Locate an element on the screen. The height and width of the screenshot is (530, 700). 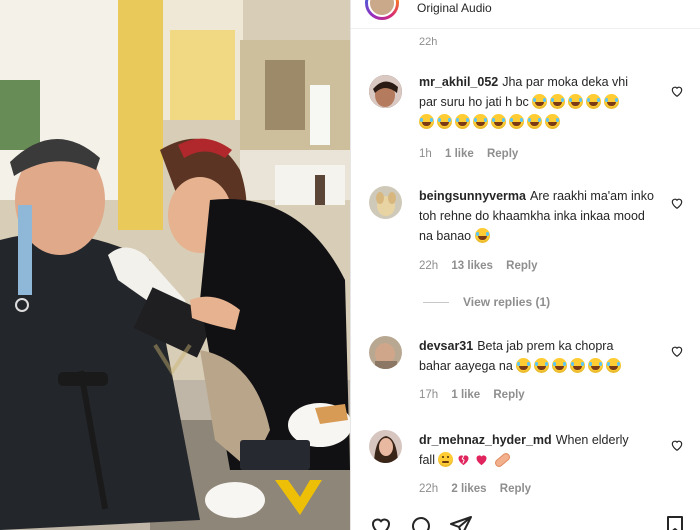
replies-divider-line is located at coordinates (436, 303).